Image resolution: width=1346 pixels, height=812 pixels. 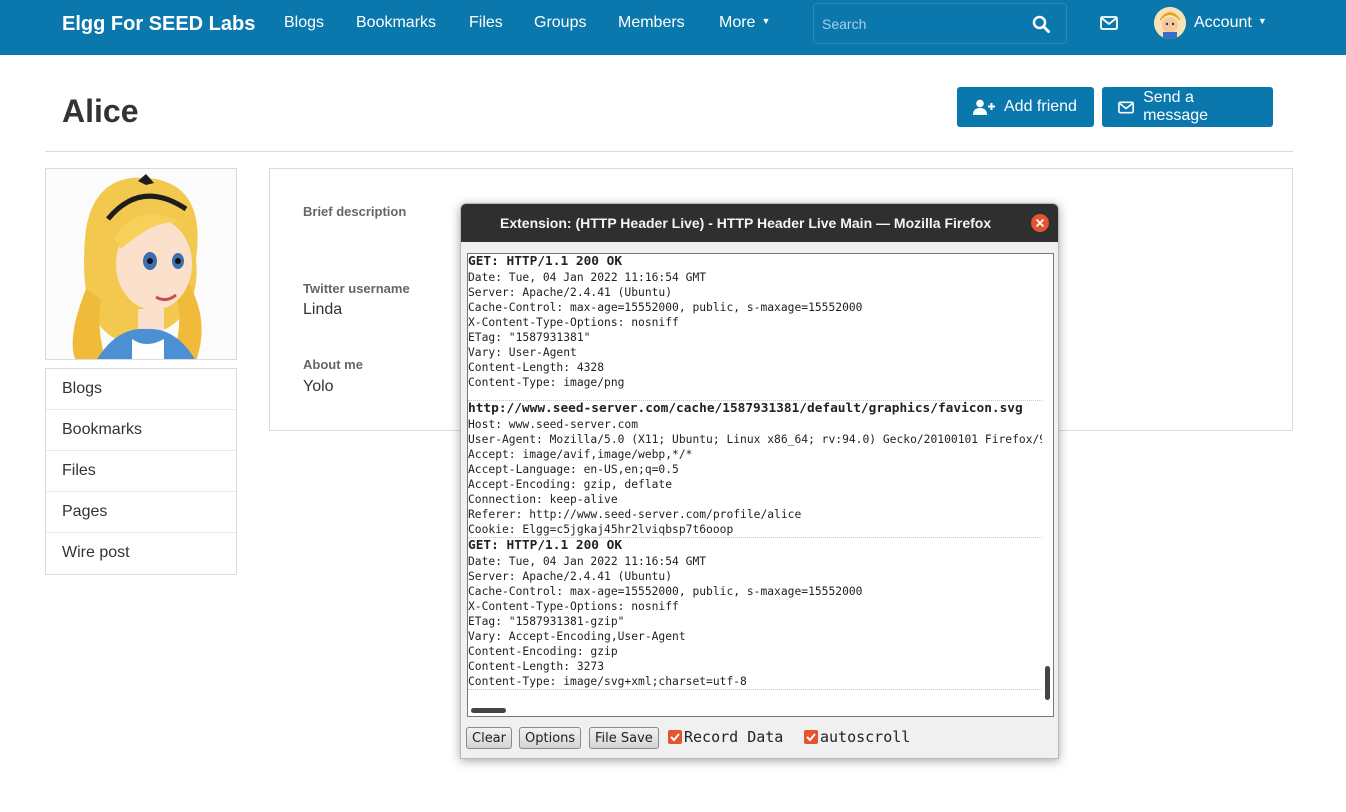 What do you see at coordinates (489, 738) in the screenshot?
I see `clear-button: Clear` at bounding box center [489, 738].